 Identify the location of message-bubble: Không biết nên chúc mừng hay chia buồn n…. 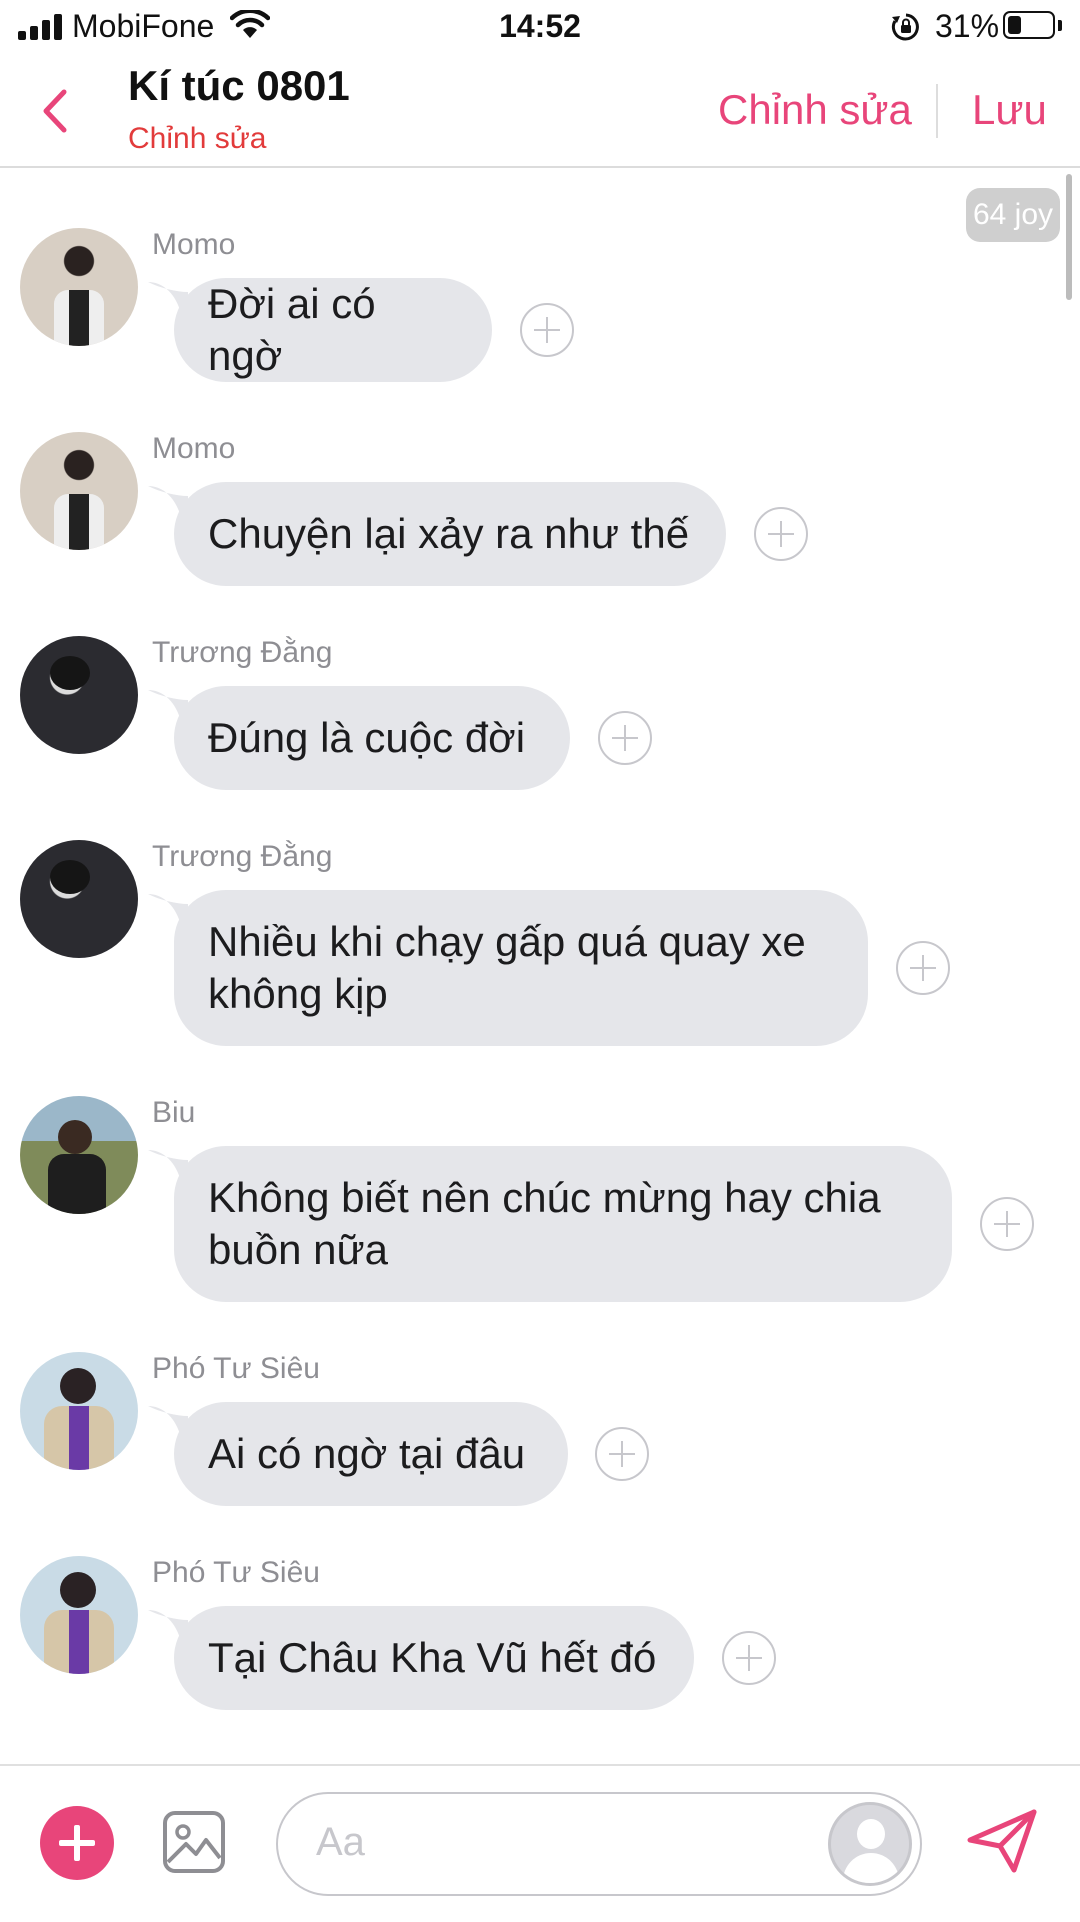
(563, 1224).